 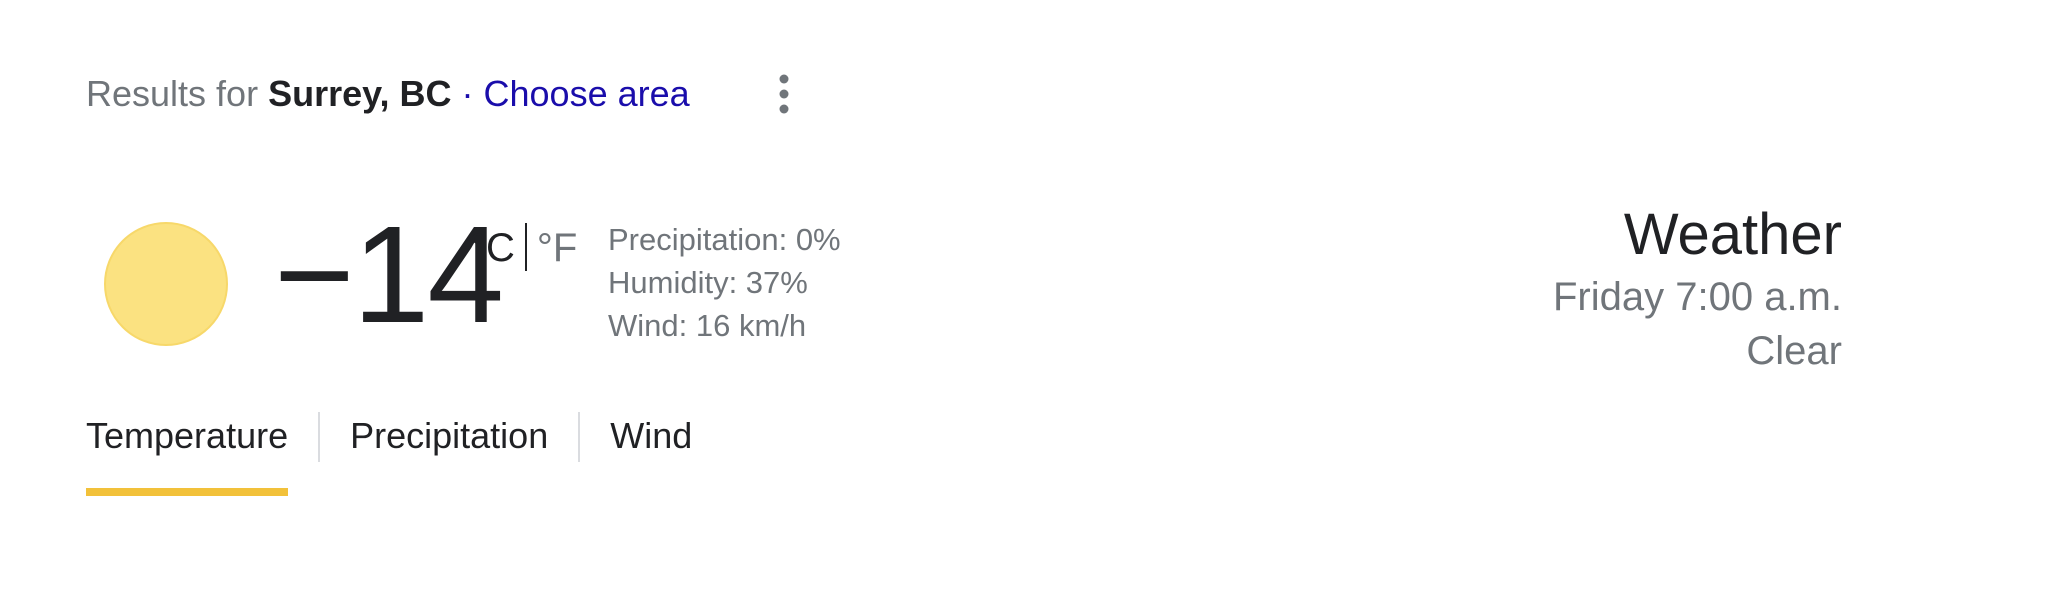 What do you see at coordinates (651, 441) in the screenshot?
I see `tab-wind: Wind` at bounding box center [651, 441].